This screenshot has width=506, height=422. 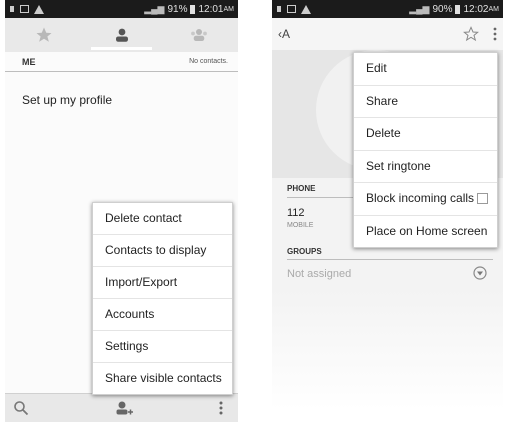 I want to click on phone-number: 112, so click(x=296, y=213).